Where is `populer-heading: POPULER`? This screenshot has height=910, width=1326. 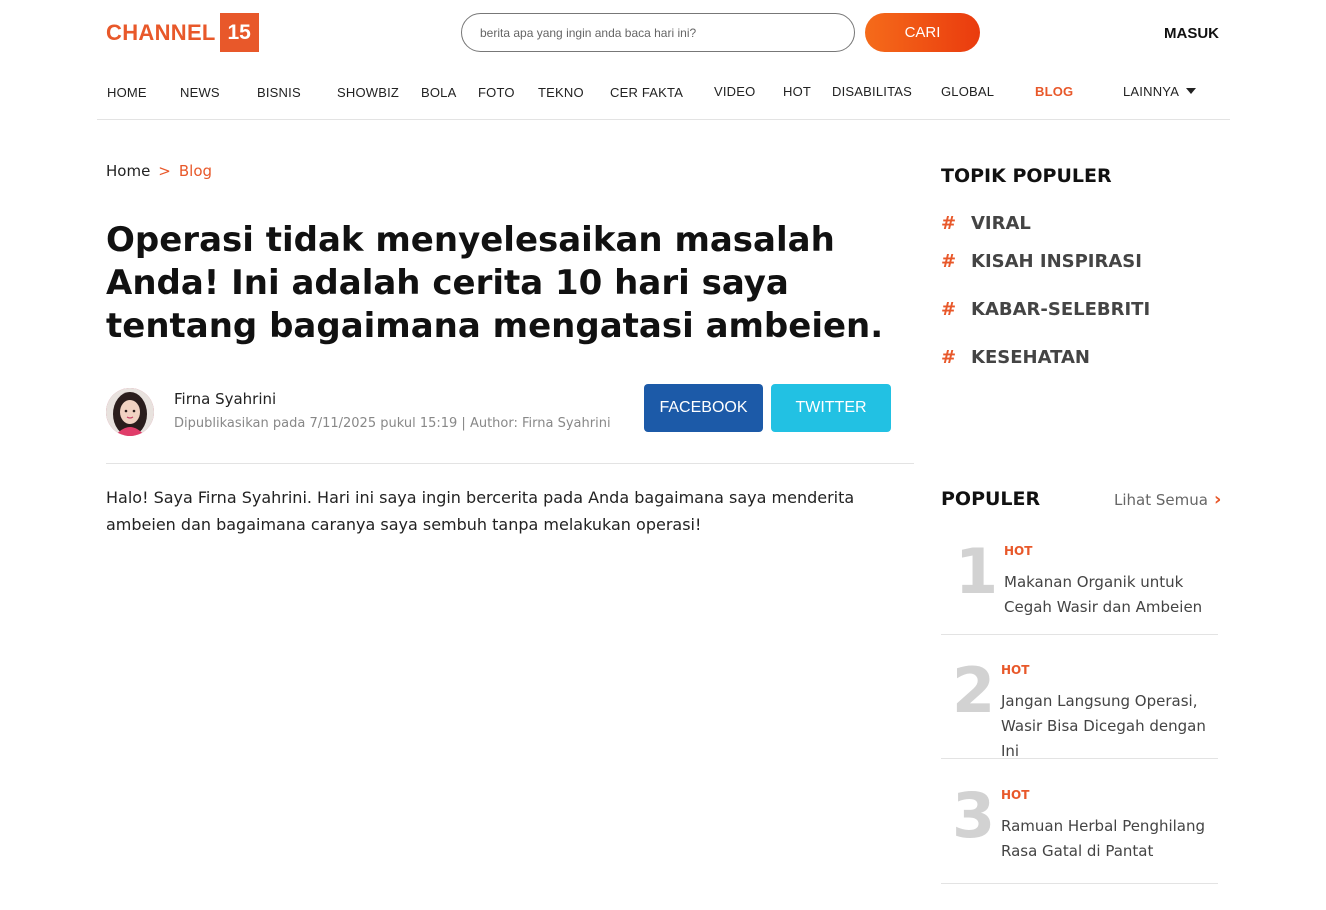
populer-heading: POPULER is located at coordinates (991, 499).